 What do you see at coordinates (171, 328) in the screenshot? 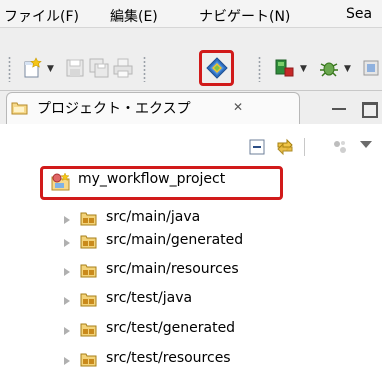
I see `folder-label: src/test/generated` at bounding box center [171, 328].